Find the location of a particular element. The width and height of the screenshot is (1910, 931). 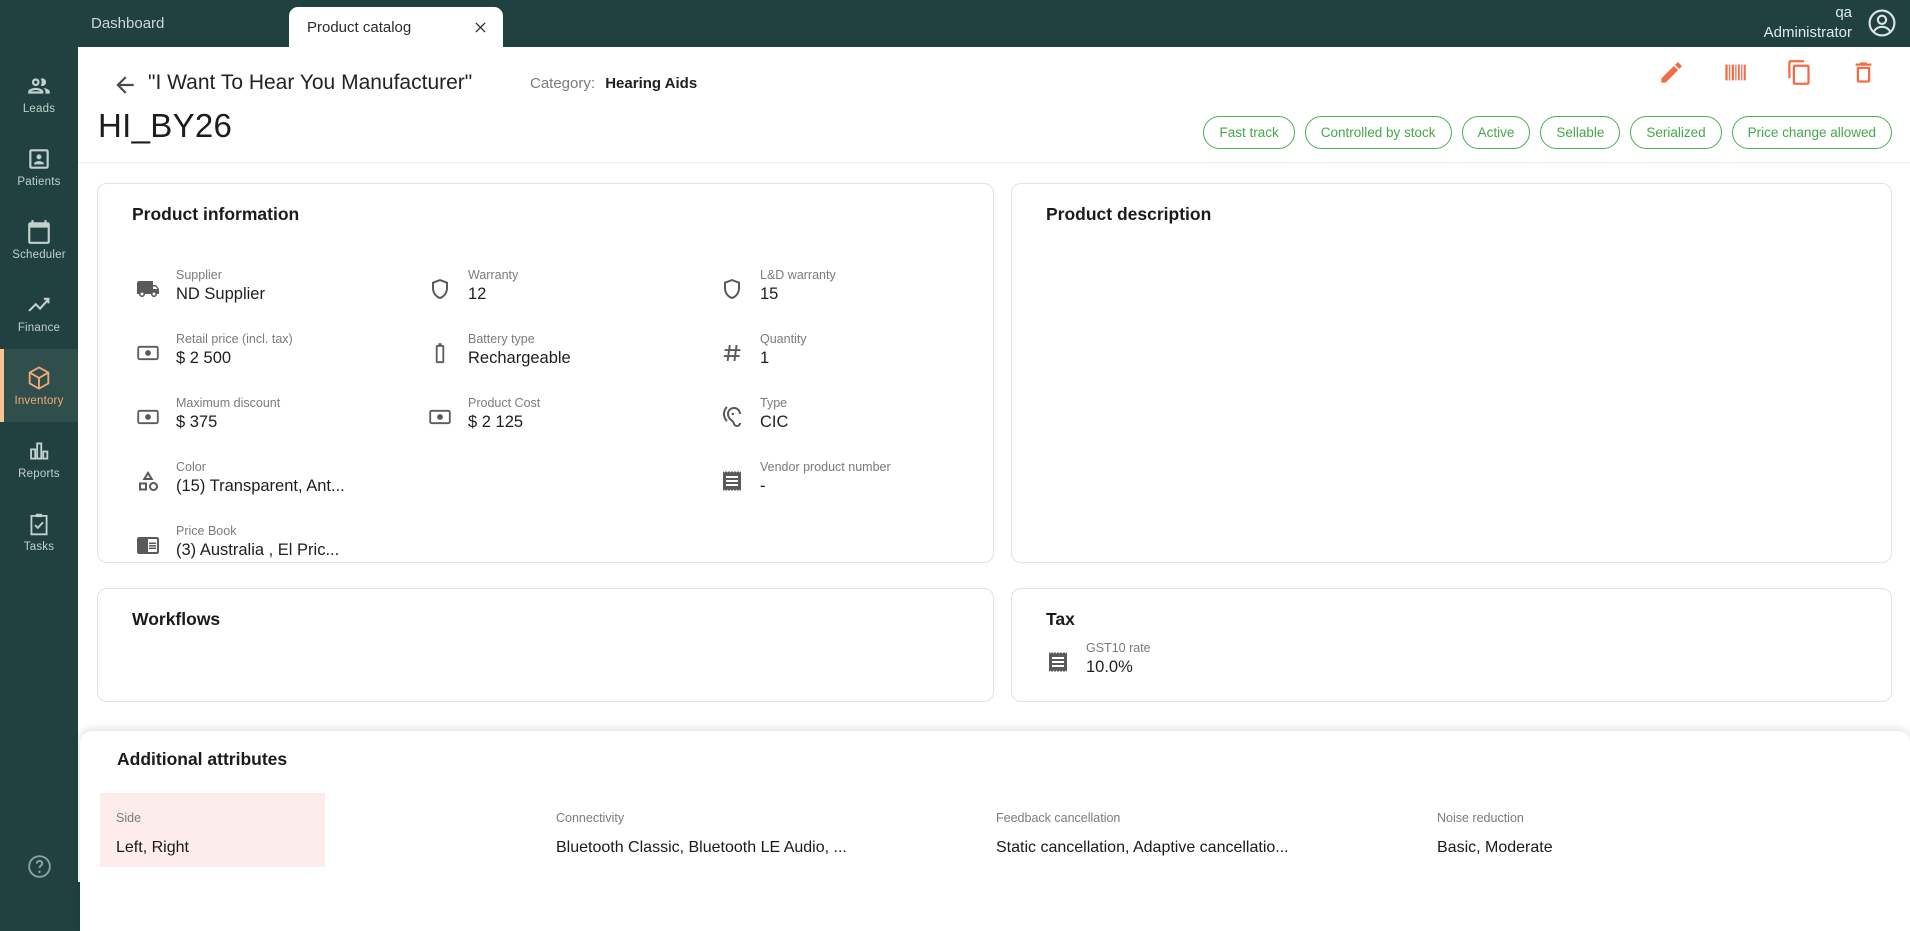

card-title: Tax is located at coordinates (1060, 619).